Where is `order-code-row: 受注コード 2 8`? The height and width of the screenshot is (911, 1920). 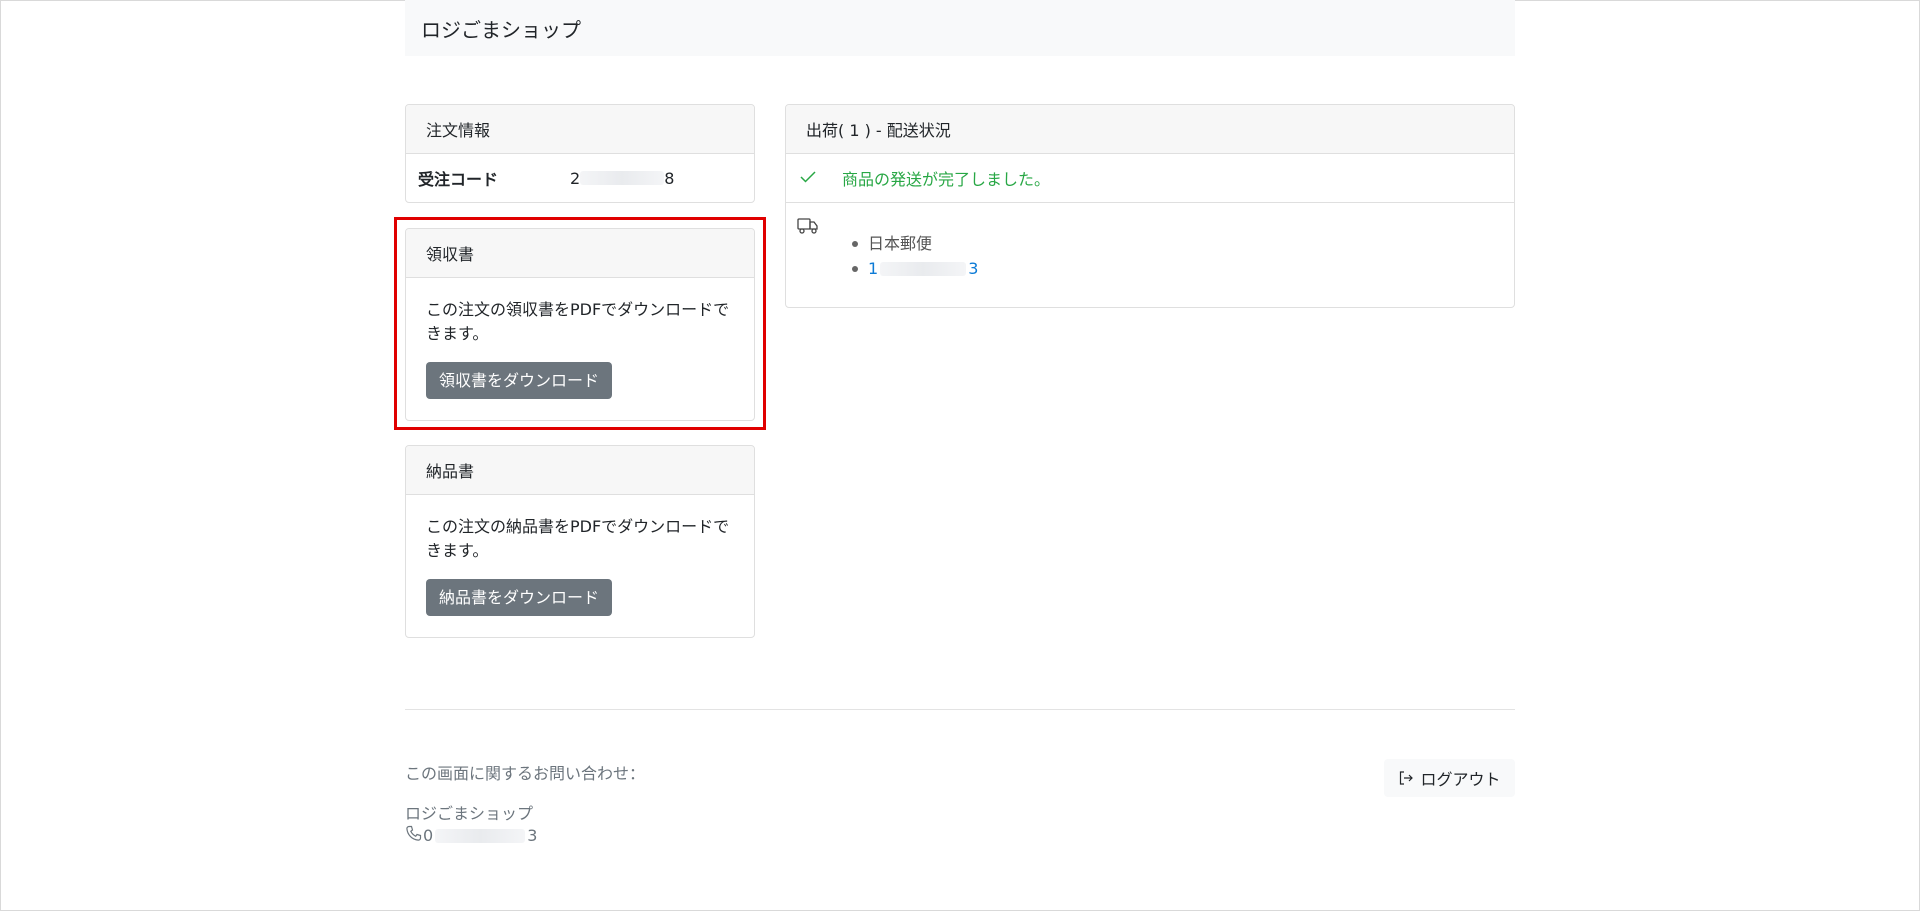
order-code-row: 受注コード 2 8 is located at coordinates (580, 178).